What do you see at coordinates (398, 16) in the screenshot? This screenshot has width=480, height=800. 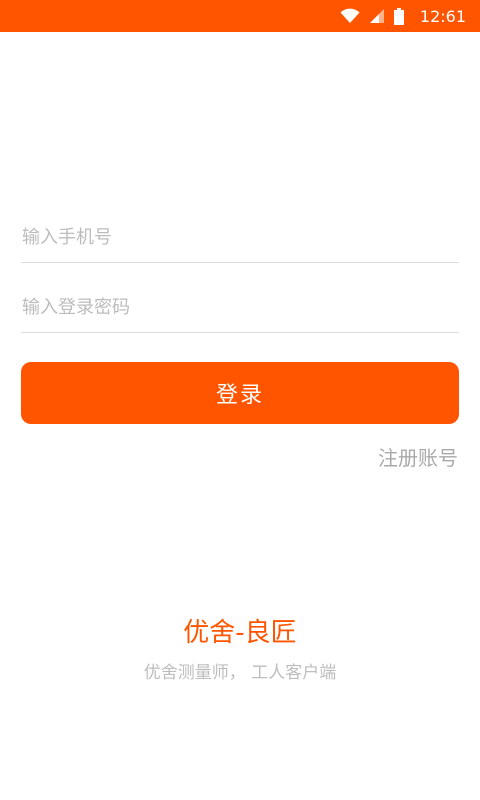 I see `battery-icon` at bounding box center [398, 16].